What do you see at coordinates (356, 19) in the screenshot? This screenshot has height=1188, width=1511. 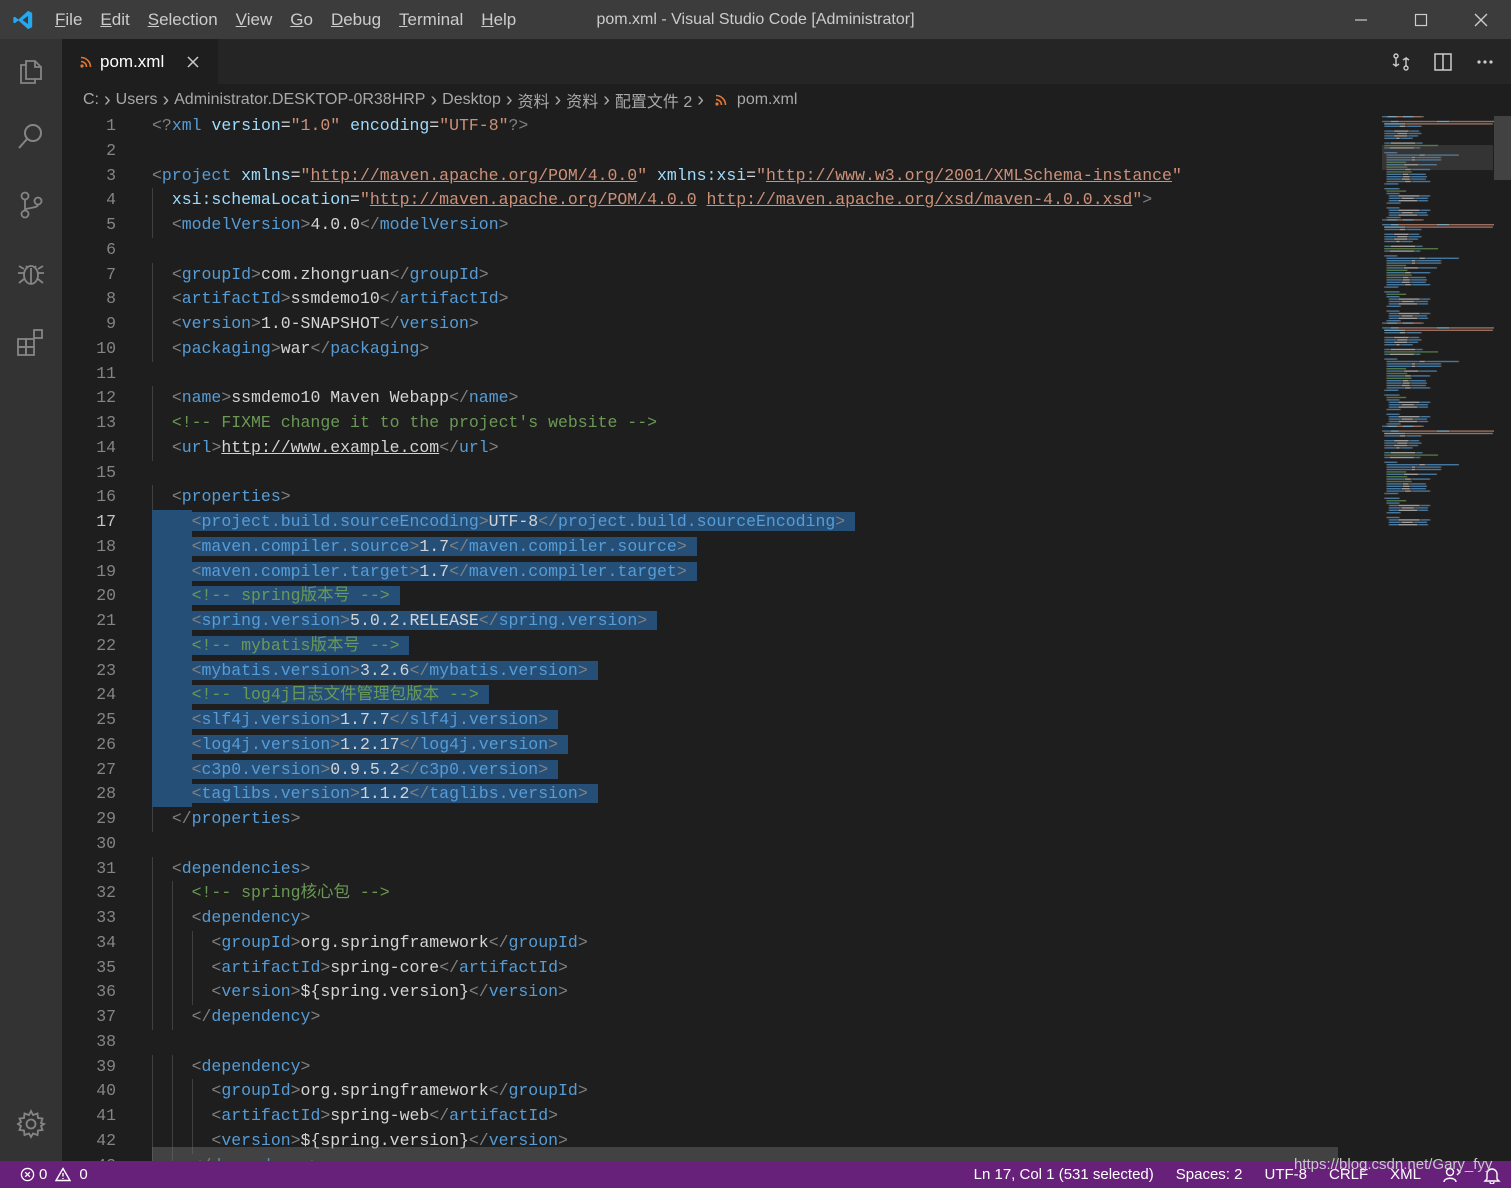 I see `menu-item-debug: Debug` at bounding box center [356, 19].